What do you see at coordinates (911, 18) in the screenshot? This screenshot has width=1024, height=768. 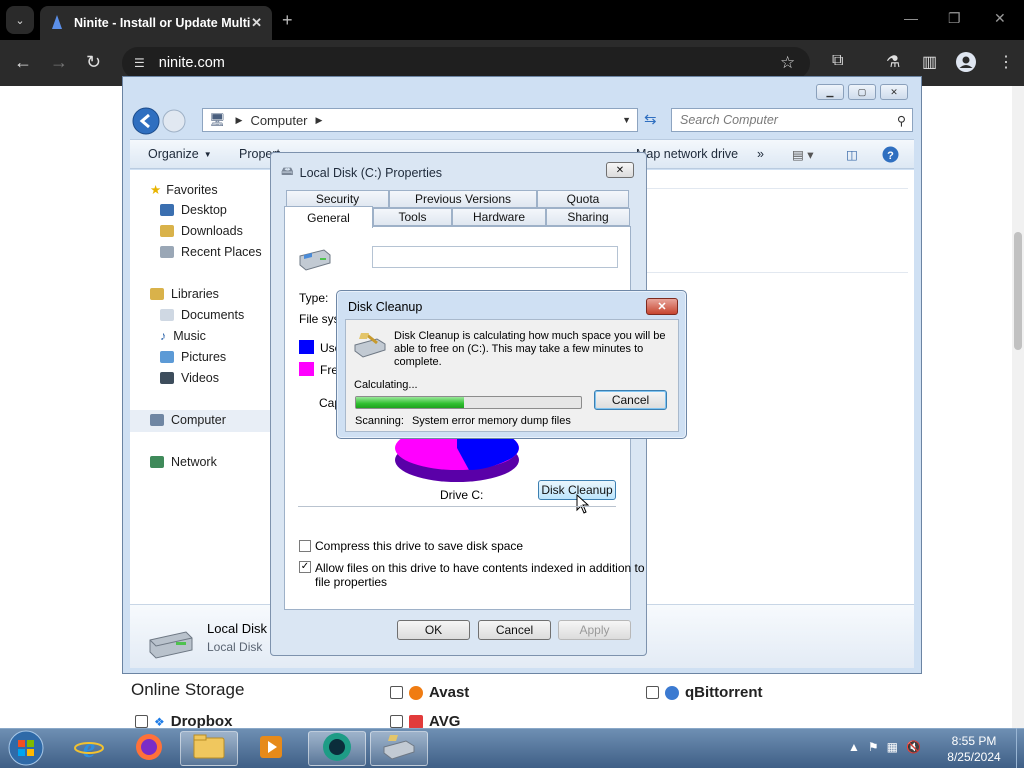 I see `minimize-icon: —` at bounding box center [911, 18].